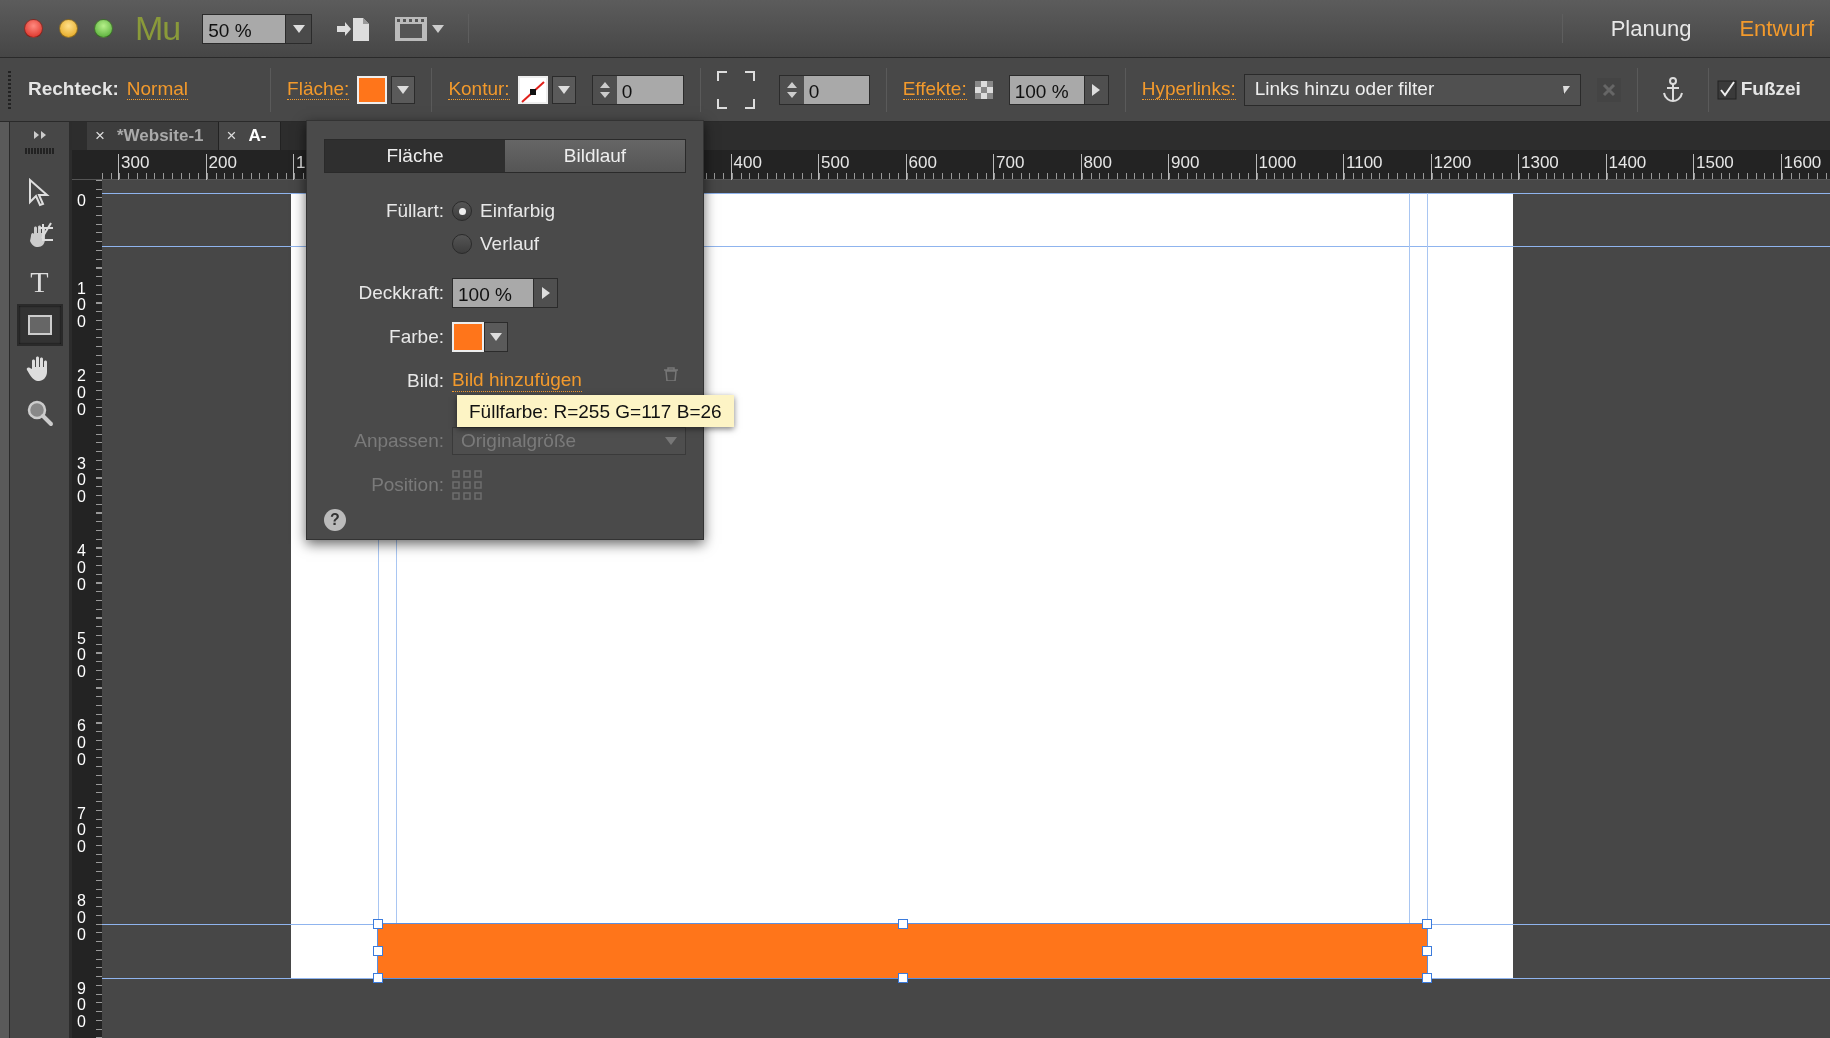 The image size is (1830, 1038). What do you see at coordinates (1776, 28) in the screenshot?
I see `workspace-tab: Entwurf` at bounding box center [1776, 28].